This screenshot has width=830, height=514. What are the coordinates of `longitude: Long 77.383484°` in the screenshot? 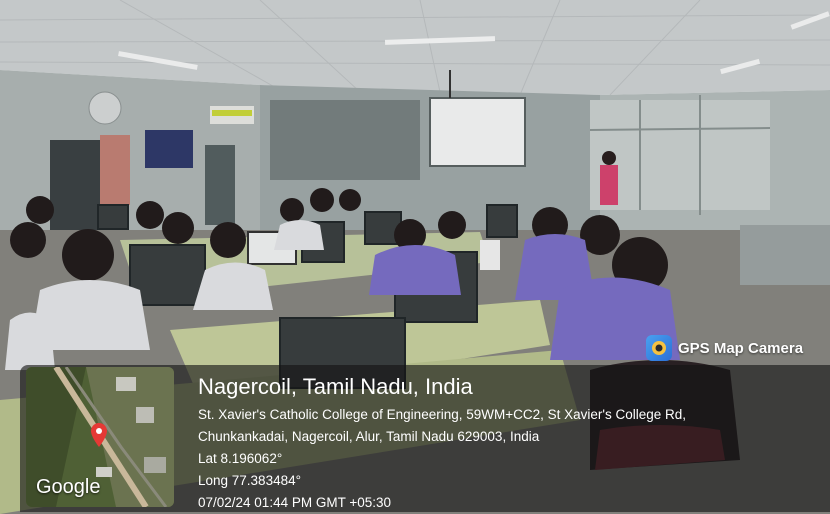 It's located at (249, 480).